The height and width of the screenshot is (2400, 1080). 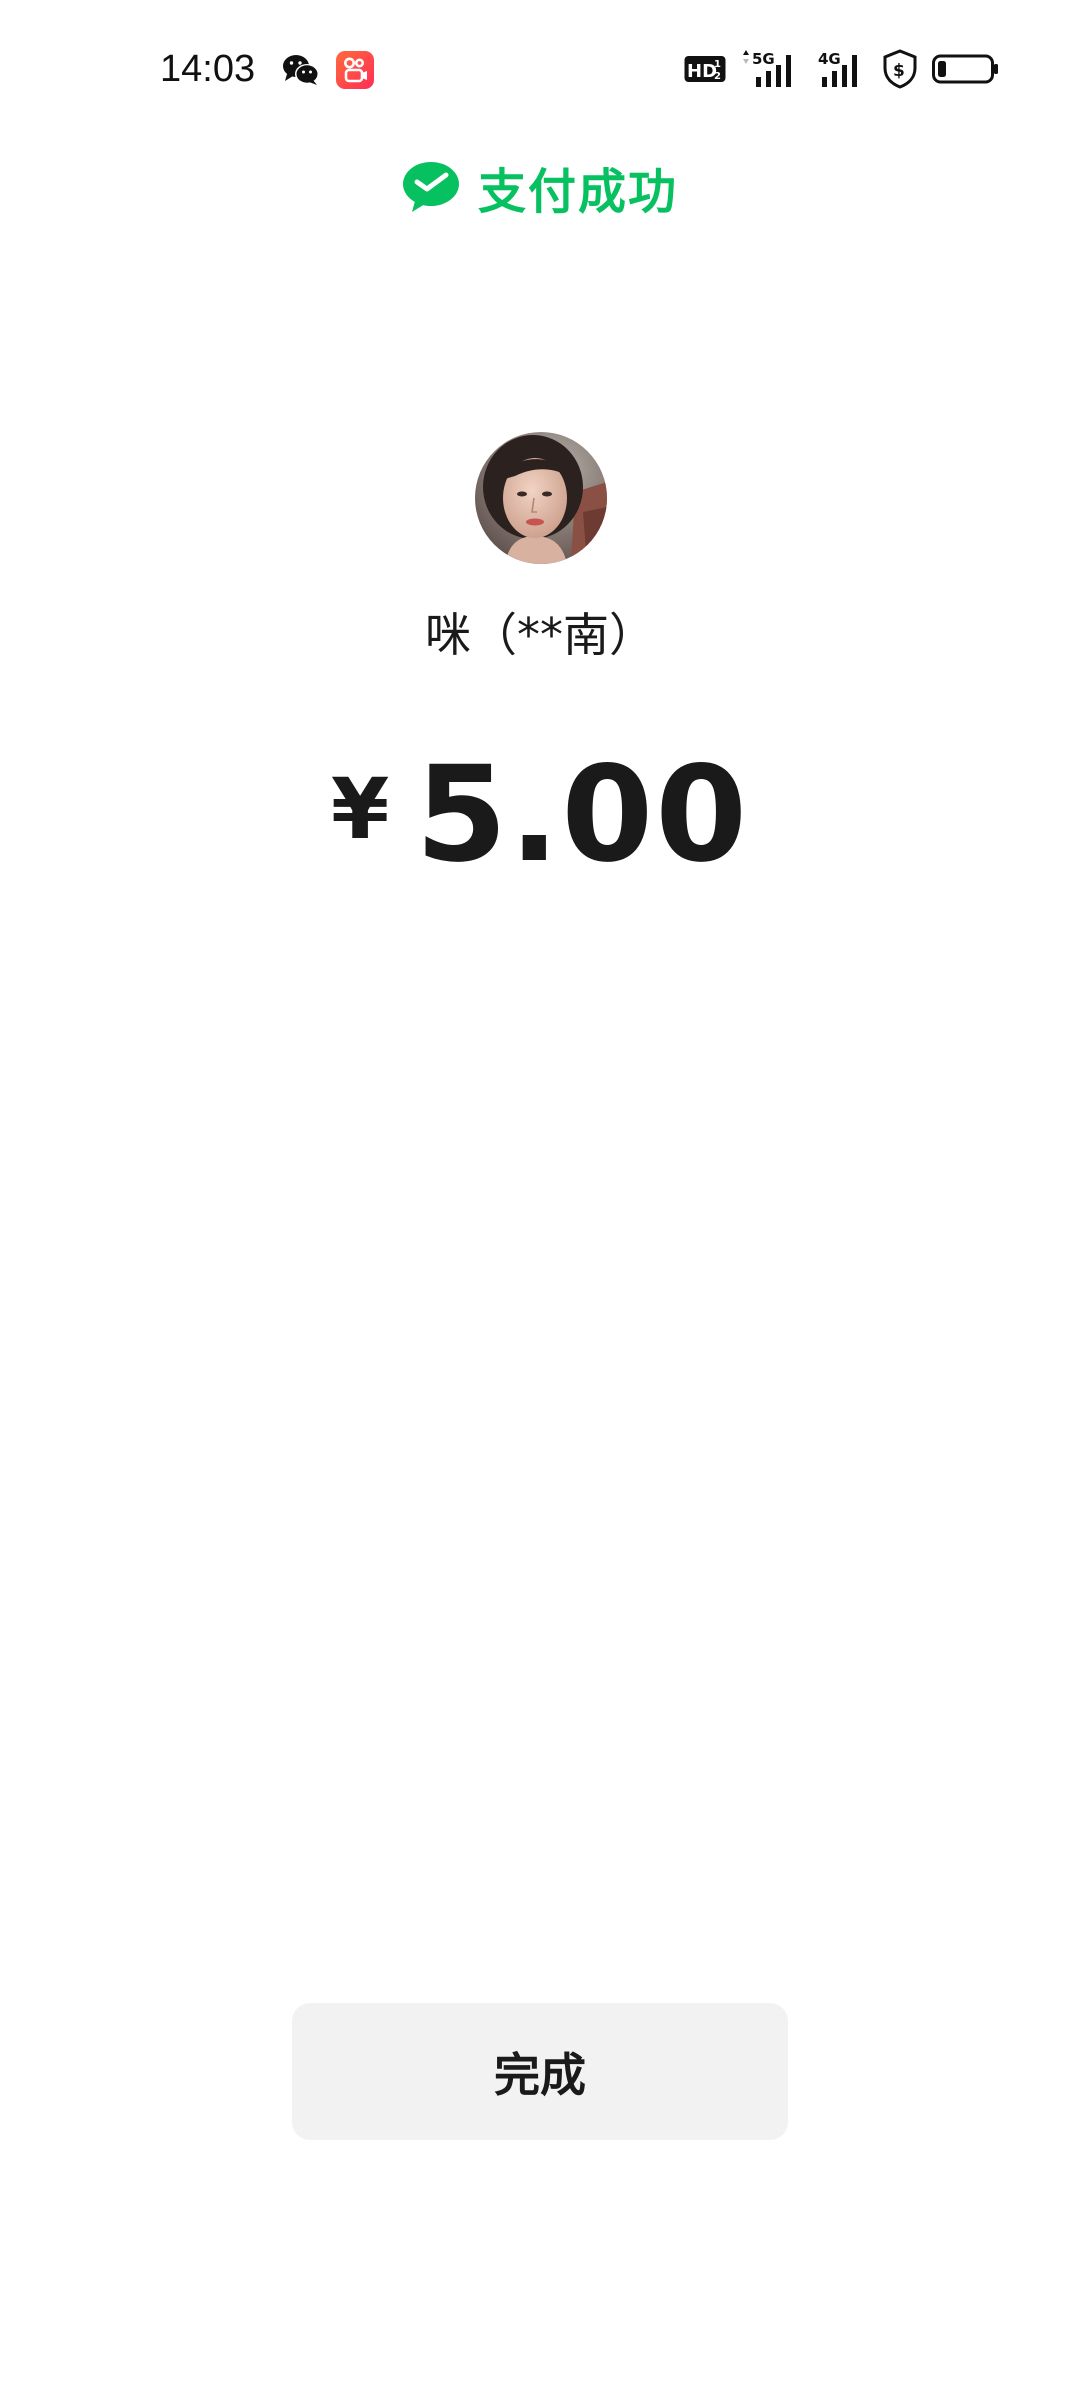 I want to click on shield-dollar-icon: $, so click(x=900, y=69).